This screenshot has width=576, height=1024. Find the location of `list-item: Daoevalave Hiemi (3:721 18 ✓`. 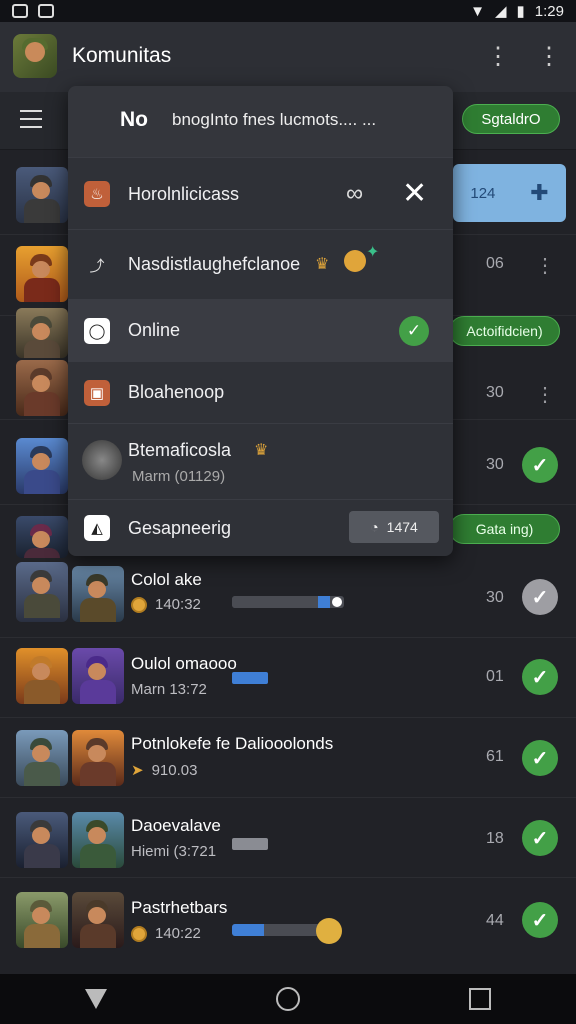

list-item: Daoevalave Hiemi (3:721 18 ✓ is located at coordinates (288, 838).